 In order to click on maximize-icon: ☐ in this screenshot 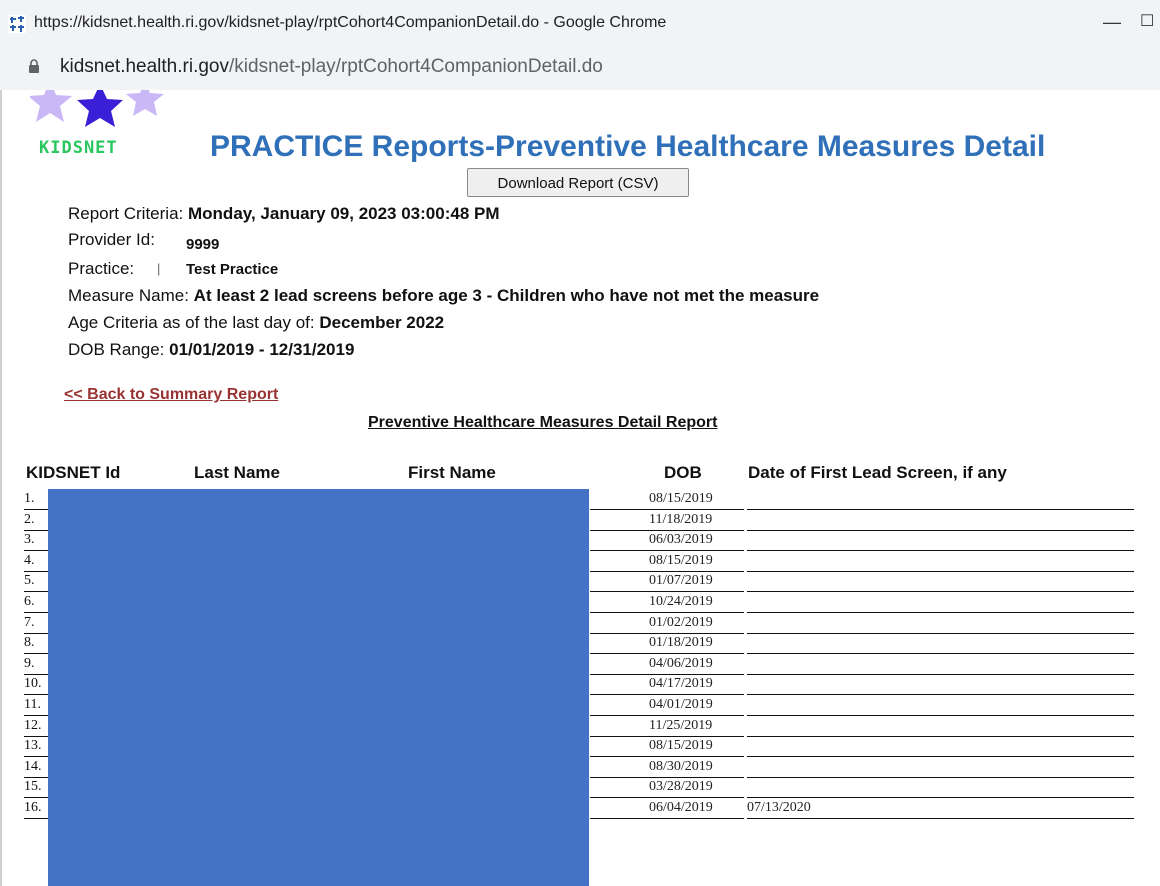, I will do `click(1150, 22)`.